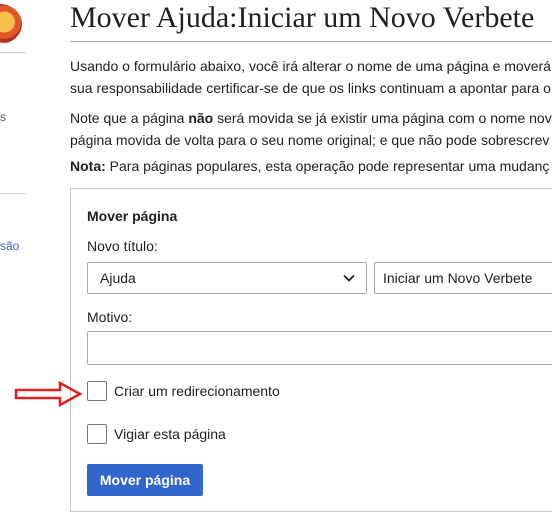 The image size is (552, 518). Describe the element at coordinates (463, 278) in the screenshot. I see `new-title-input` at that location.